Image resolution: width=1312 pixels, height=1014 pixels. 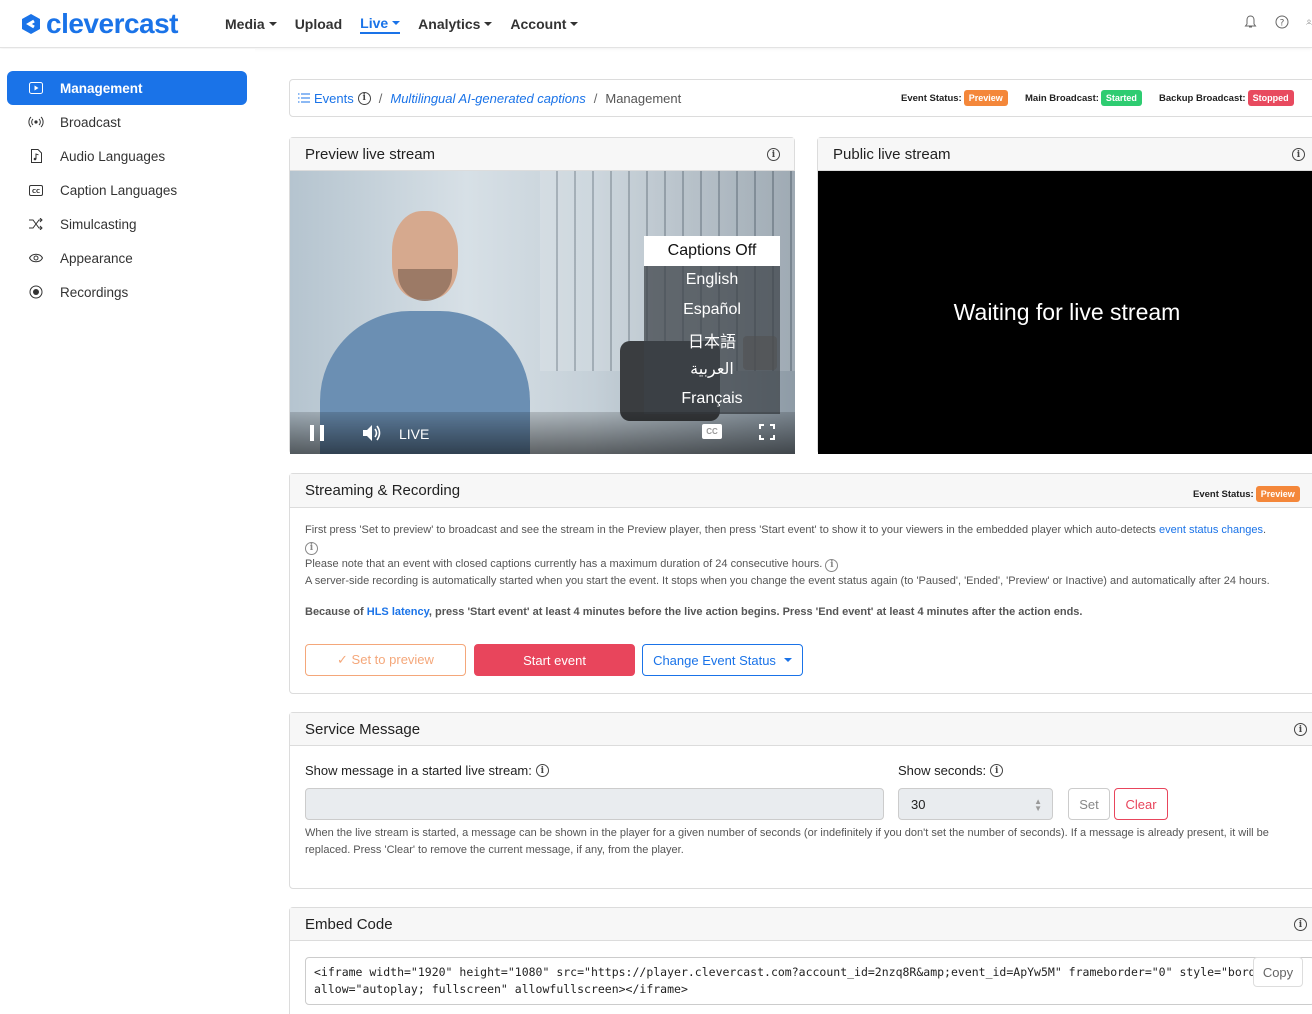 I want to click on audio-file-icon, so click(x=36, y=156).